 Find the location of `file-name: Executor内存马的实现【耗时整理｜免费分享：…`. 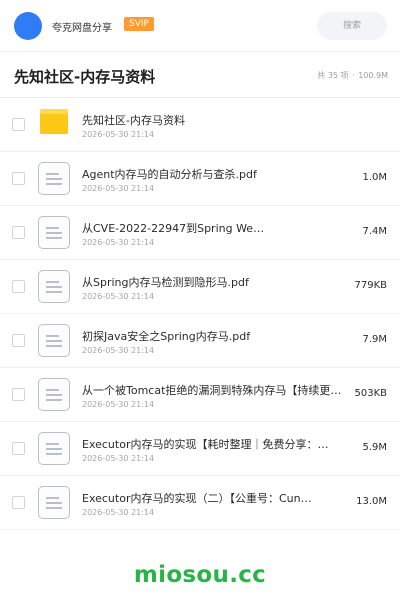

file-name: Executor内存马的实现【耗时整理｜免费分享：… is located at coordinates (205, 444).